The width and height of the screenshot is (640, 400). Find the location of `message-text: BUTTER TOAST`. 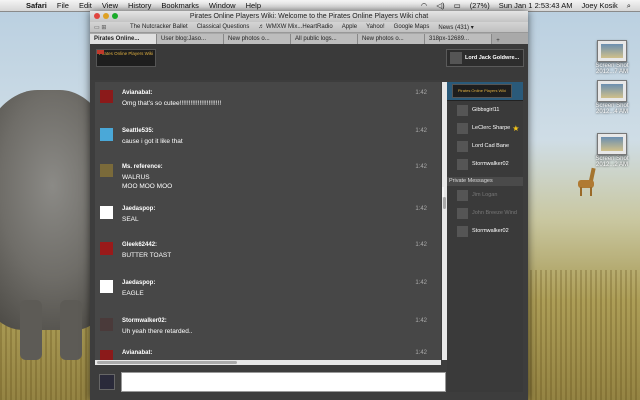

message-text: BUTTER TOAST is located at coordinates (146, 255).